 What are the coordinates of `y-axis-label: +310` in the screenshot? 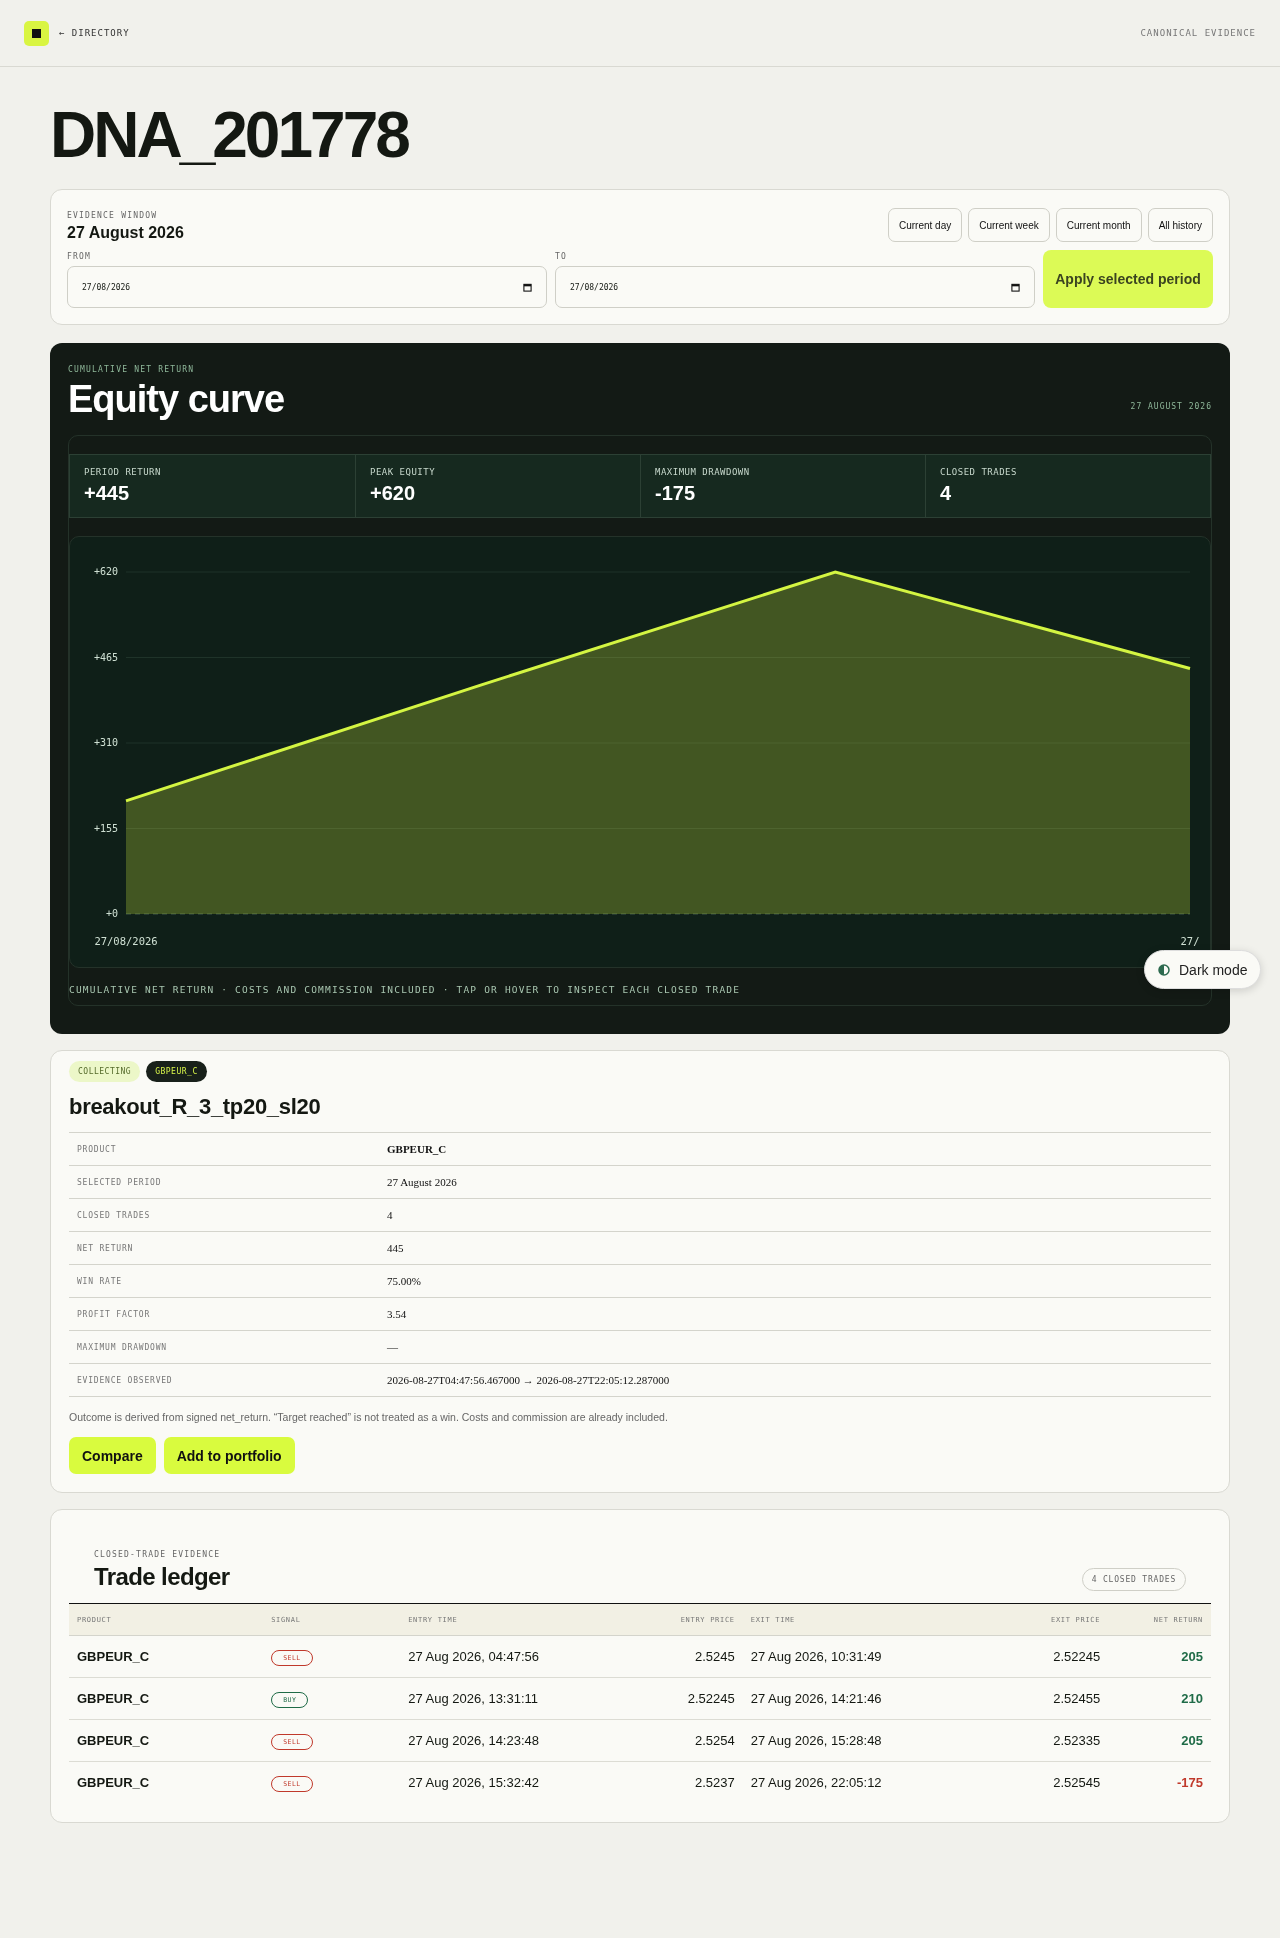 It's located at (105, 742).